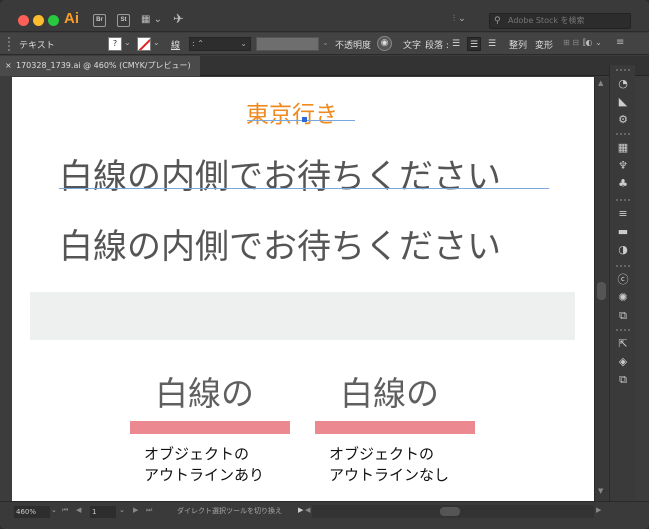 Image resolution: width=649 pixels, height=529 pixels. I want to click on app-title-bar: Ai Br St ▦ ⌄ ✈ ⫶ ⌄ ⚲ Adobe Stock を検索, so click(324, 16).